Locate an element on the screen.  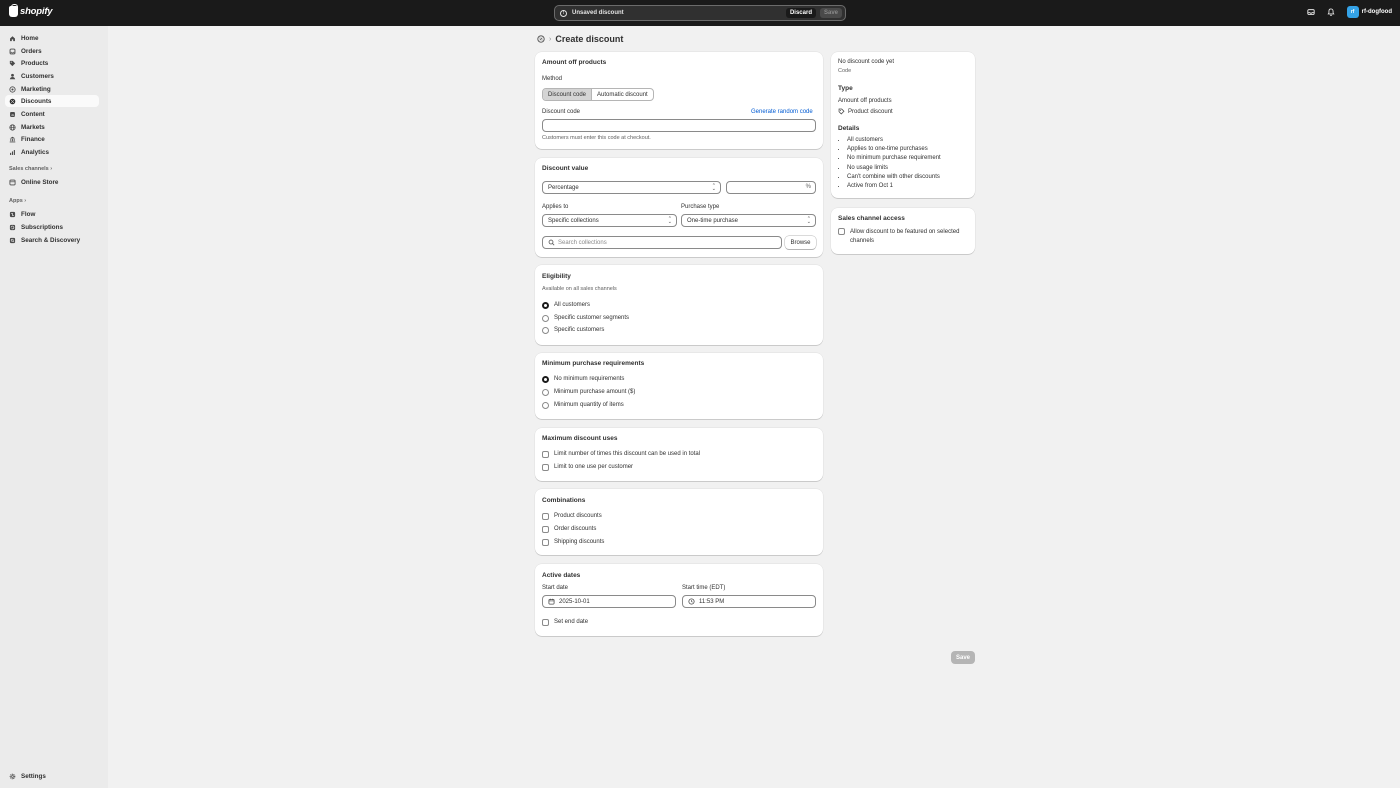
discount-amount-input: % is located at coordinates (771, 187).